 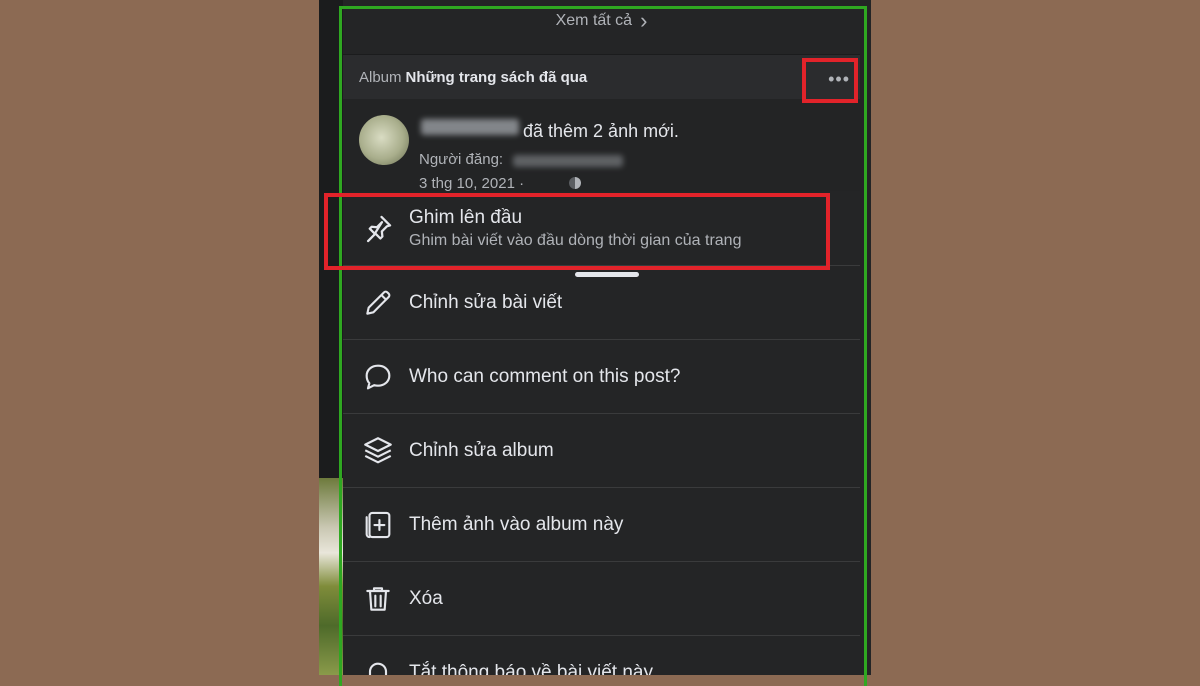 What do you see at coordinates (839, 79) in the screenshot?
I see `more-options-icon: •••` at bounding box center [839, 79].